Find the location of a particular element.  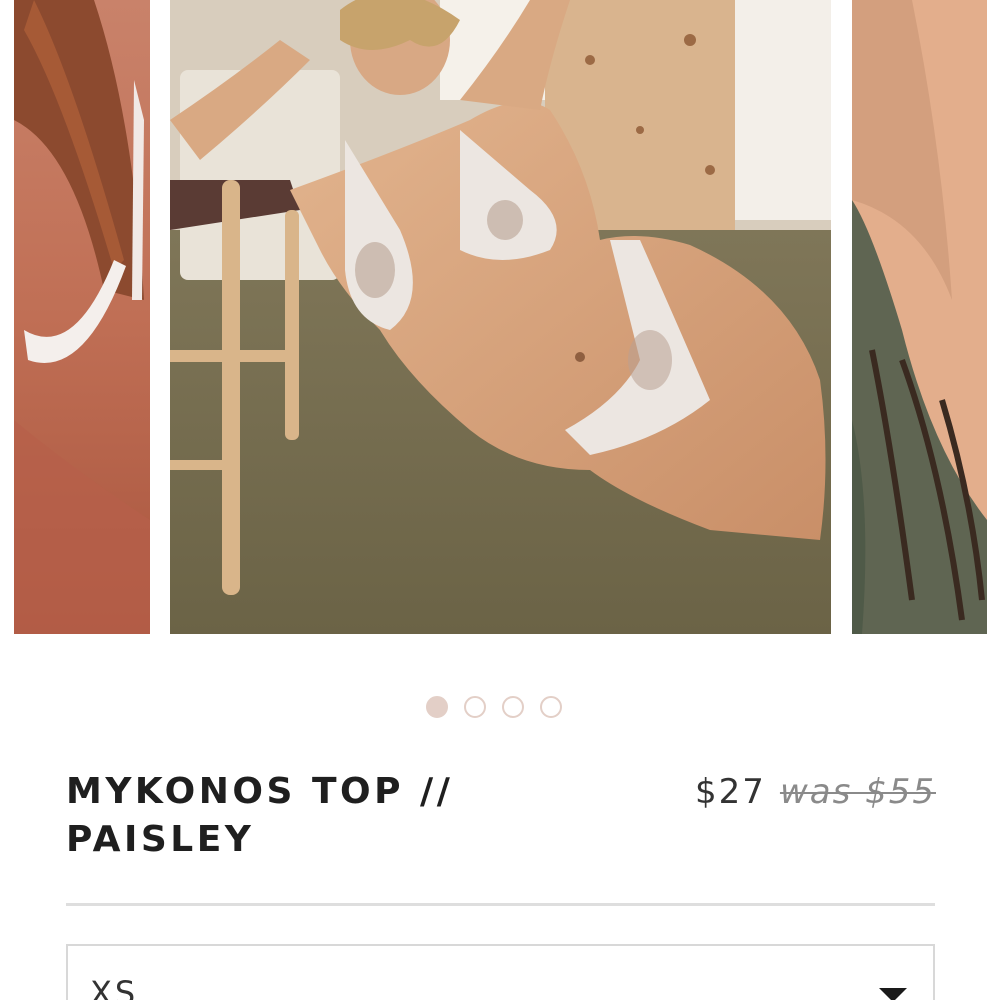

size-select-value: XS is located at coordinates (114, 987).